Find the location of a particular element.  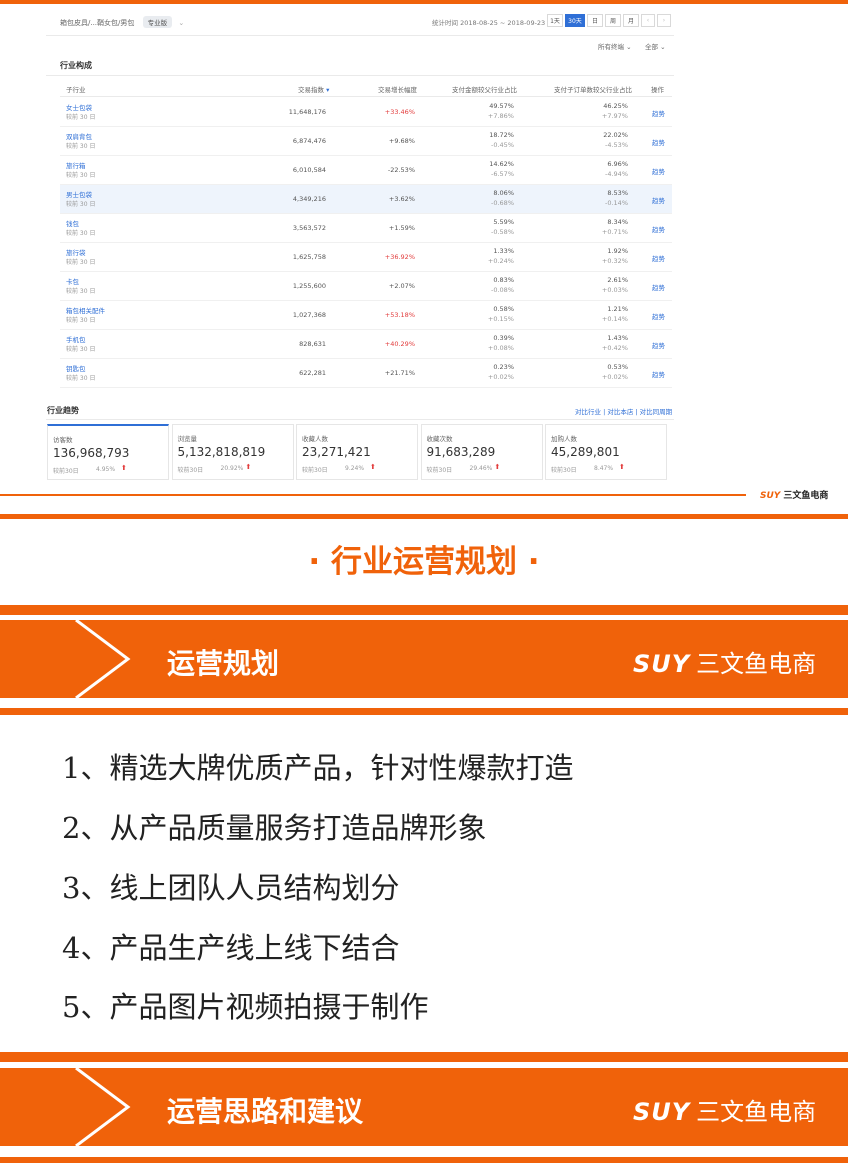

arrow-up-icon: ⬆ is located at coordinates (373, 467).